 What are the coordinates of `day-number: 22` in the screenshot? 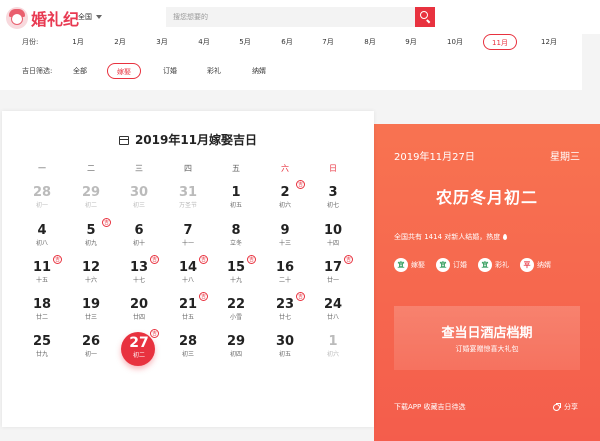 It's located at (236, 304).